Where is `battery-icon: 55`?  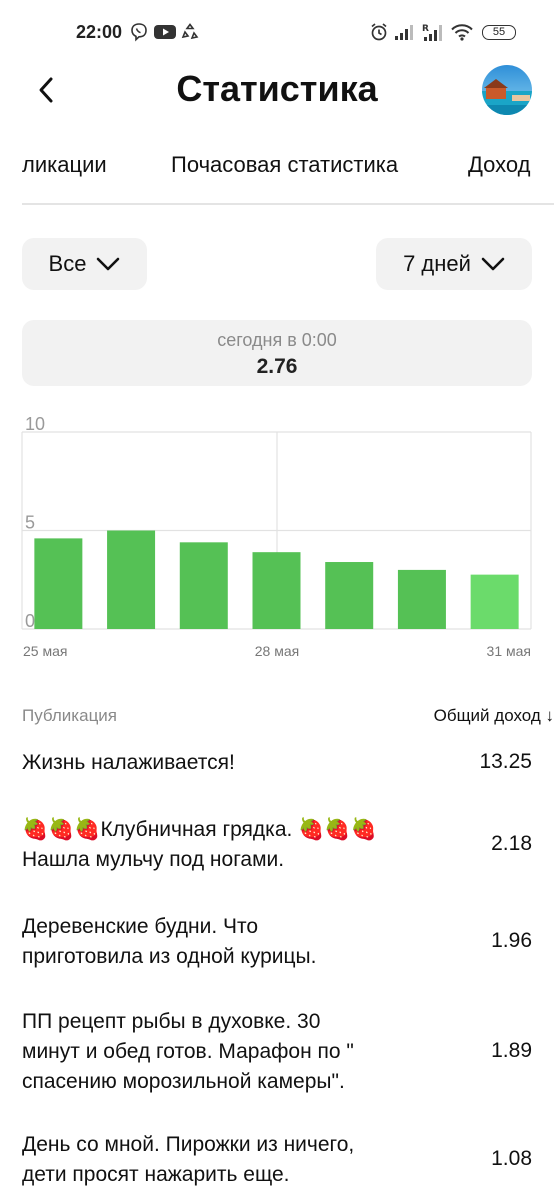
battery-icon: 55 is located at coordinates (499, 32).